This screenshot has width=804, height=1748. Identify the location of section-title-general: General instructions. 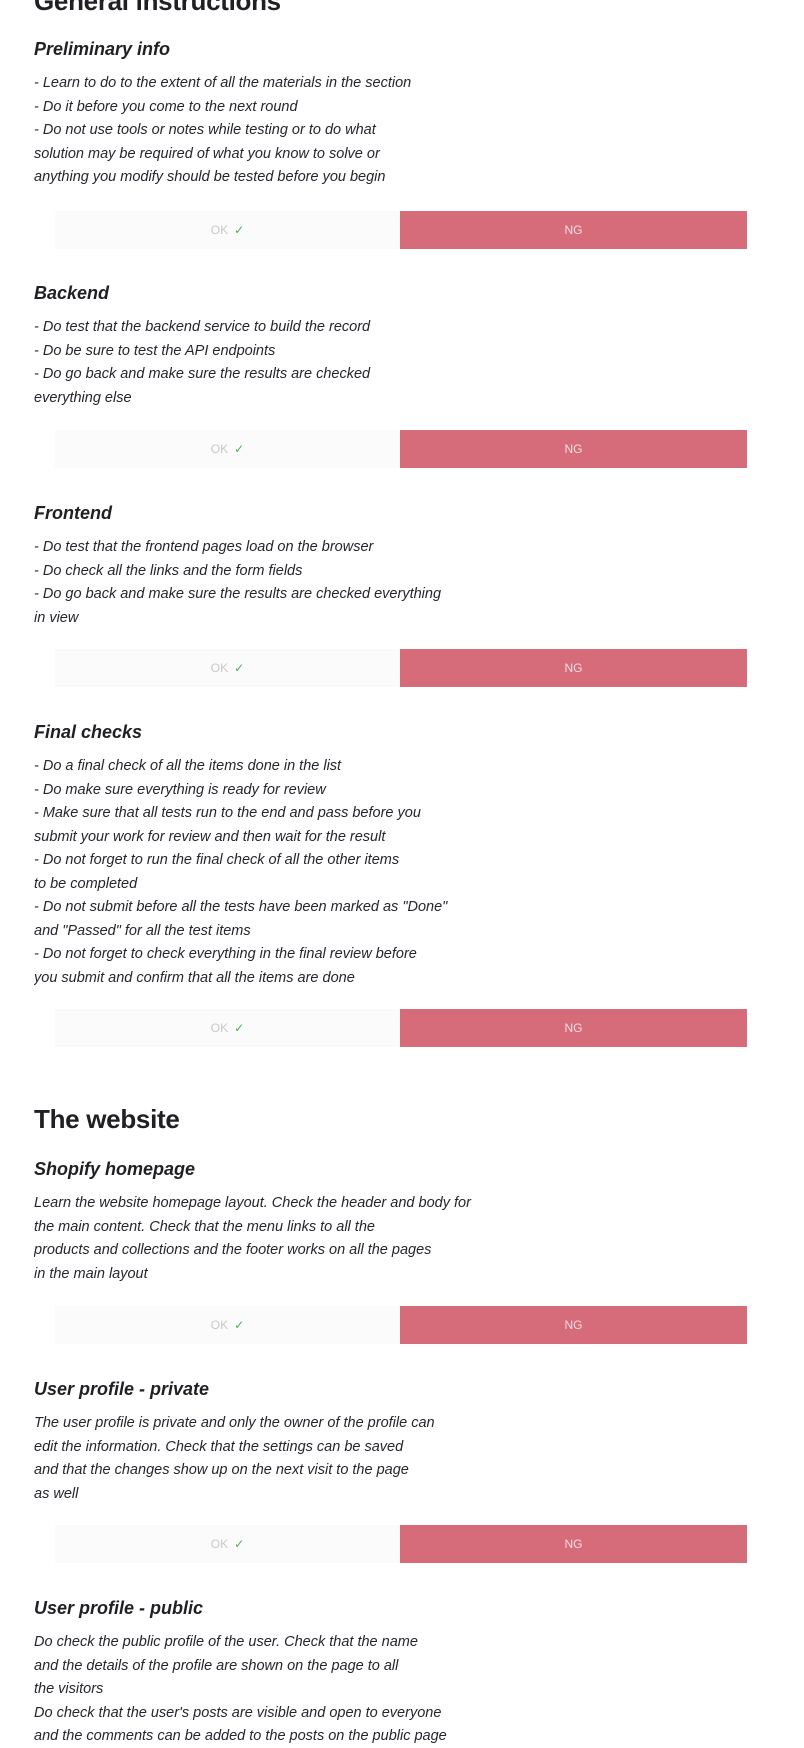
(157, 8).